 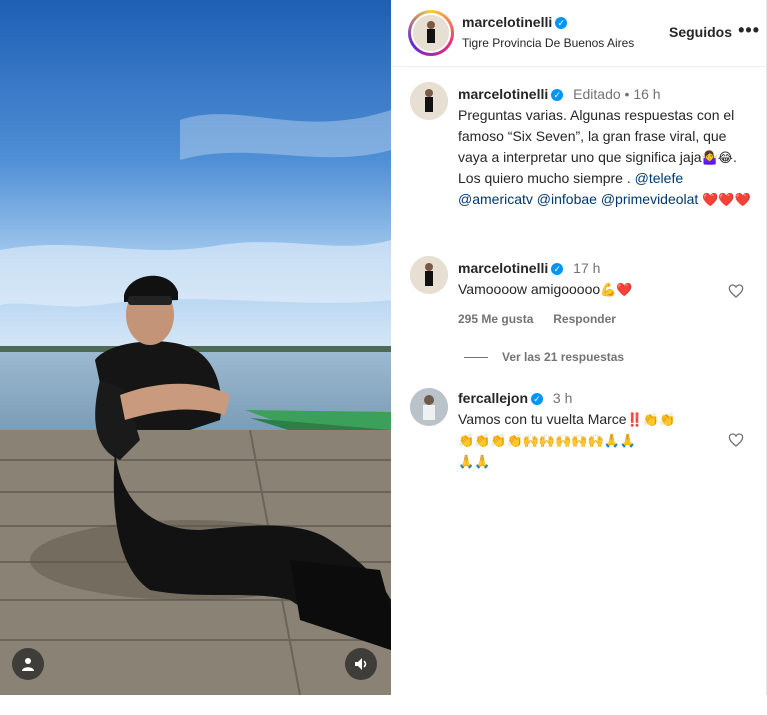 I want to click on tagged-users-button, so click(x=28, y=664).